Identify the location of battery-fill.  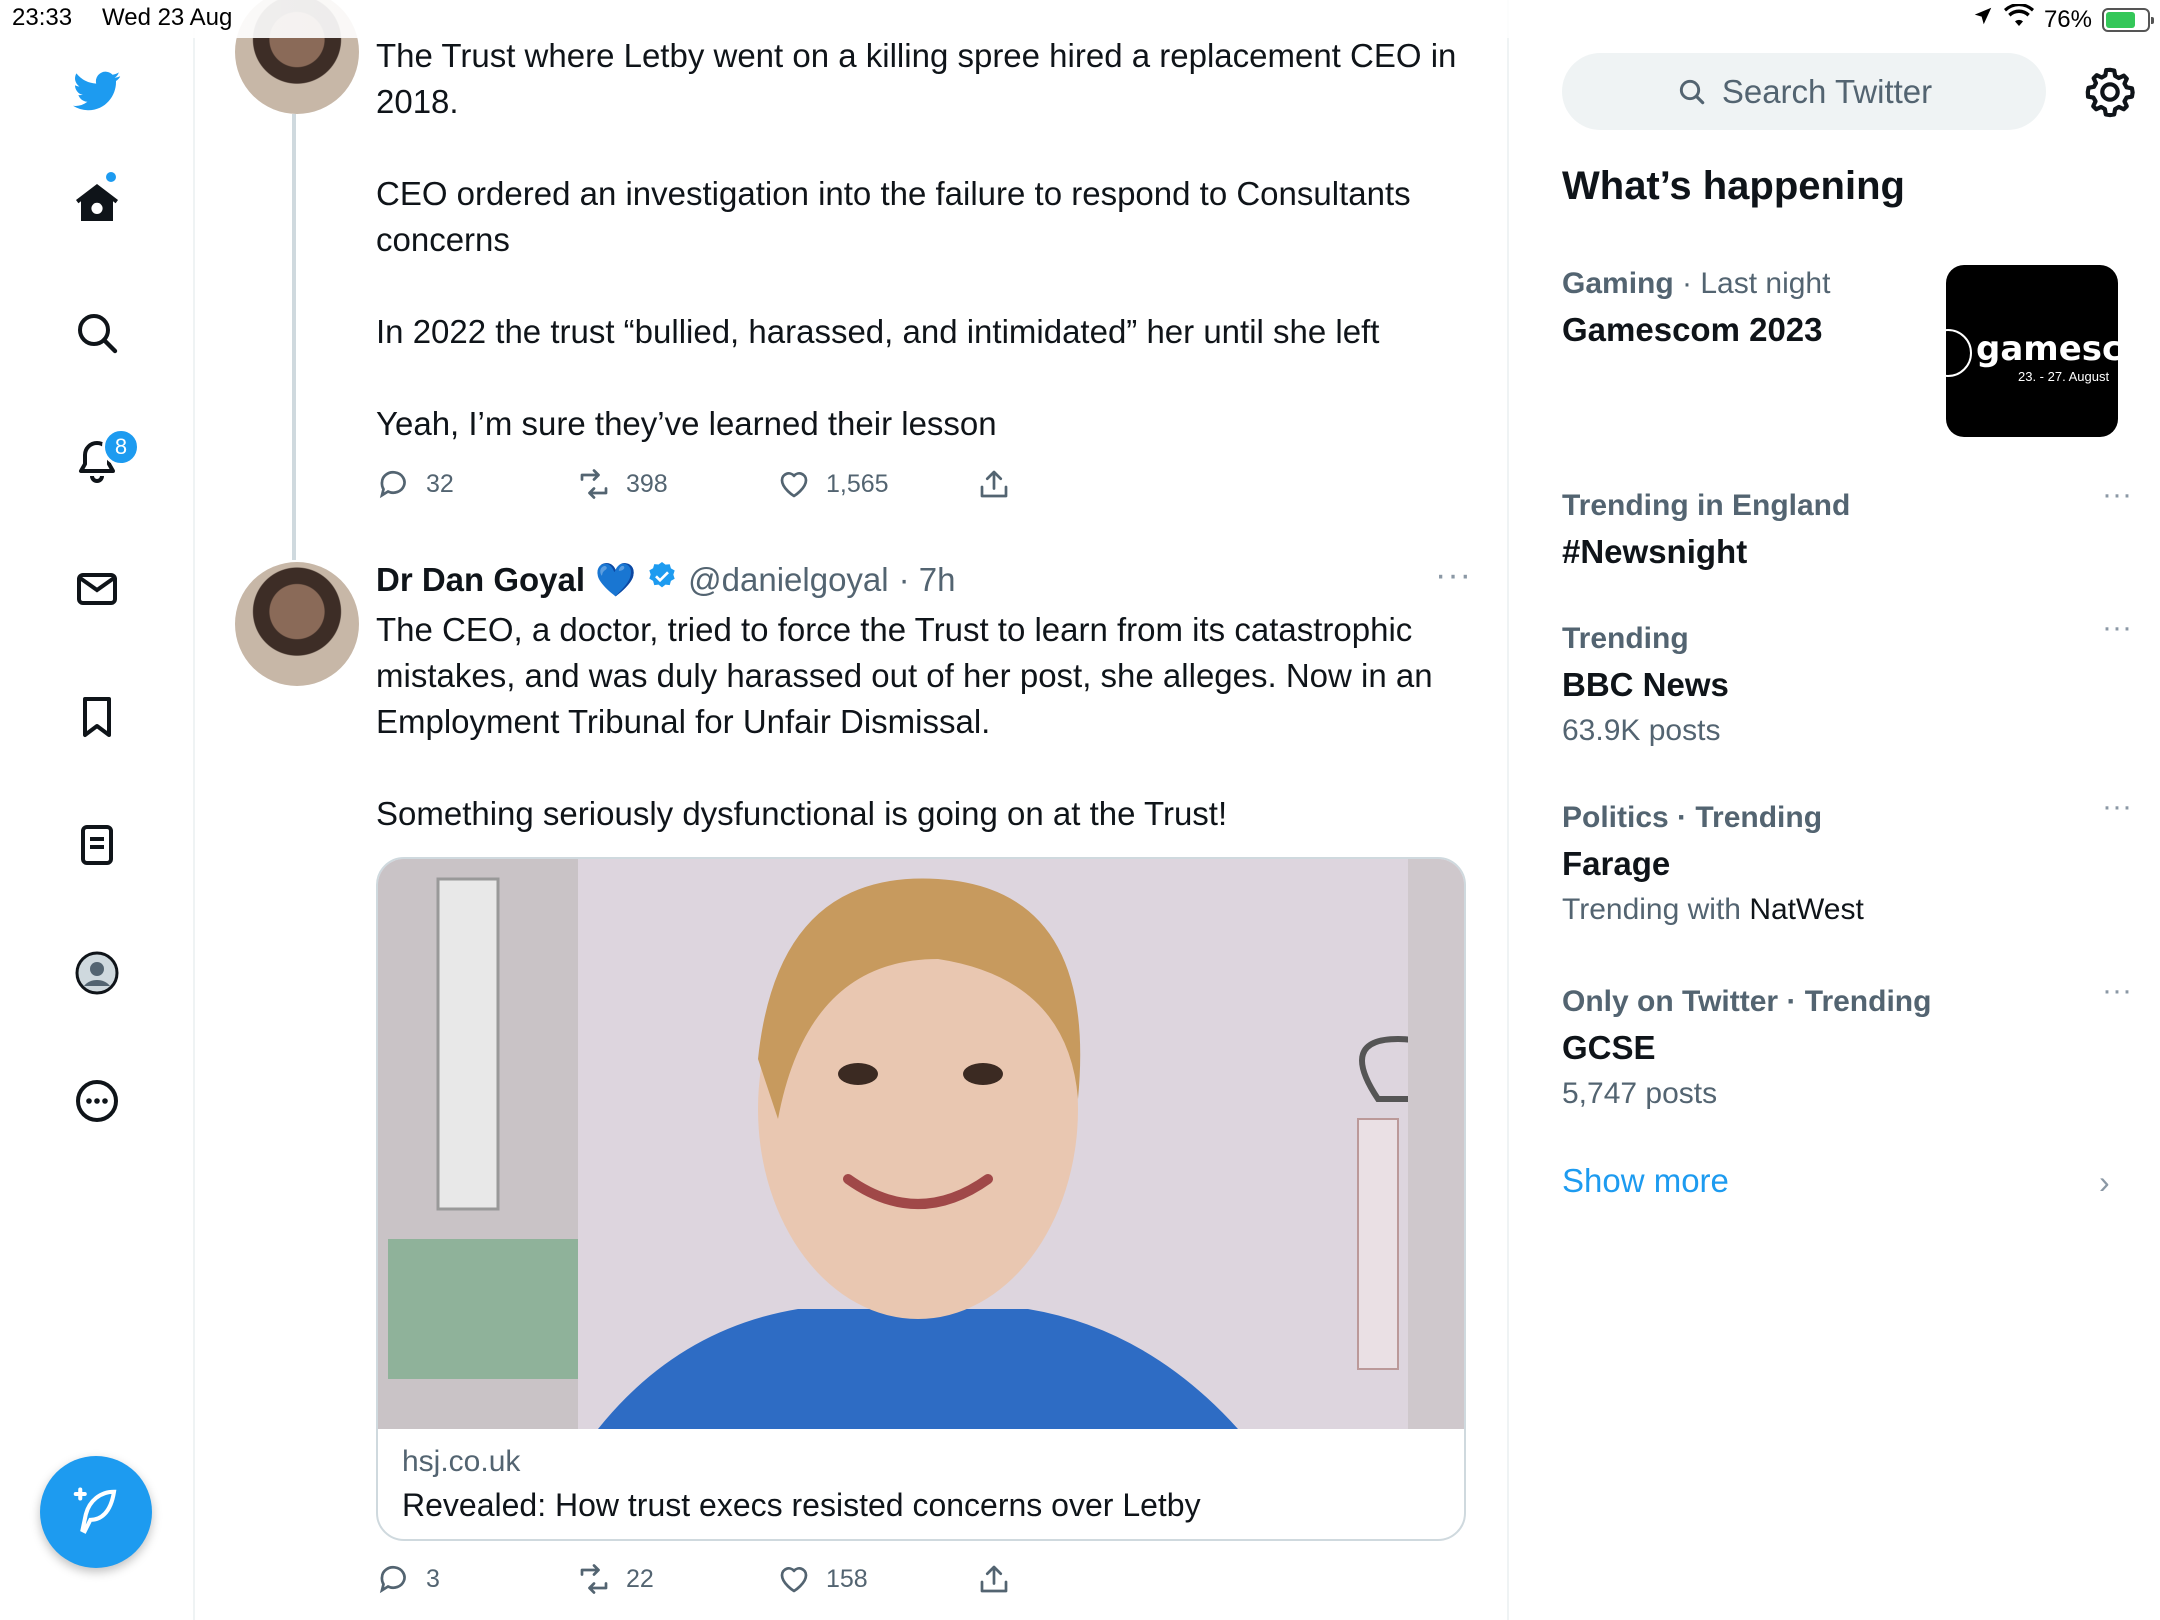
(2121, 19).